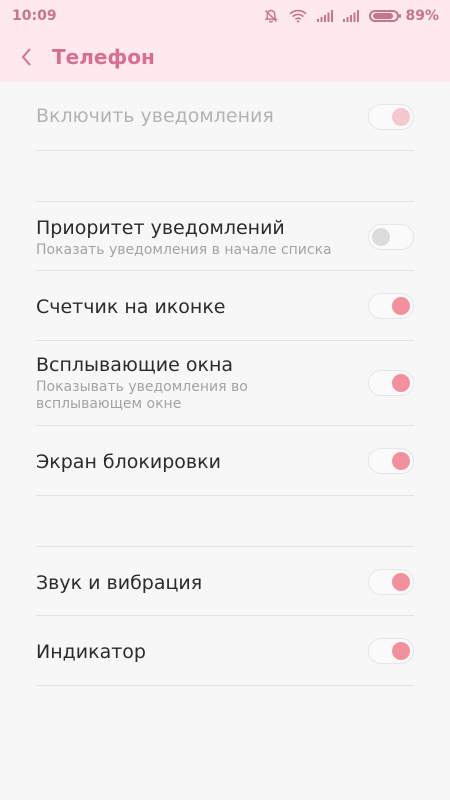  What do you see at coordinates (135, 365) in the screenshot?
I see `row-title: Всплывающие окна` at bounding box center [135, 365].